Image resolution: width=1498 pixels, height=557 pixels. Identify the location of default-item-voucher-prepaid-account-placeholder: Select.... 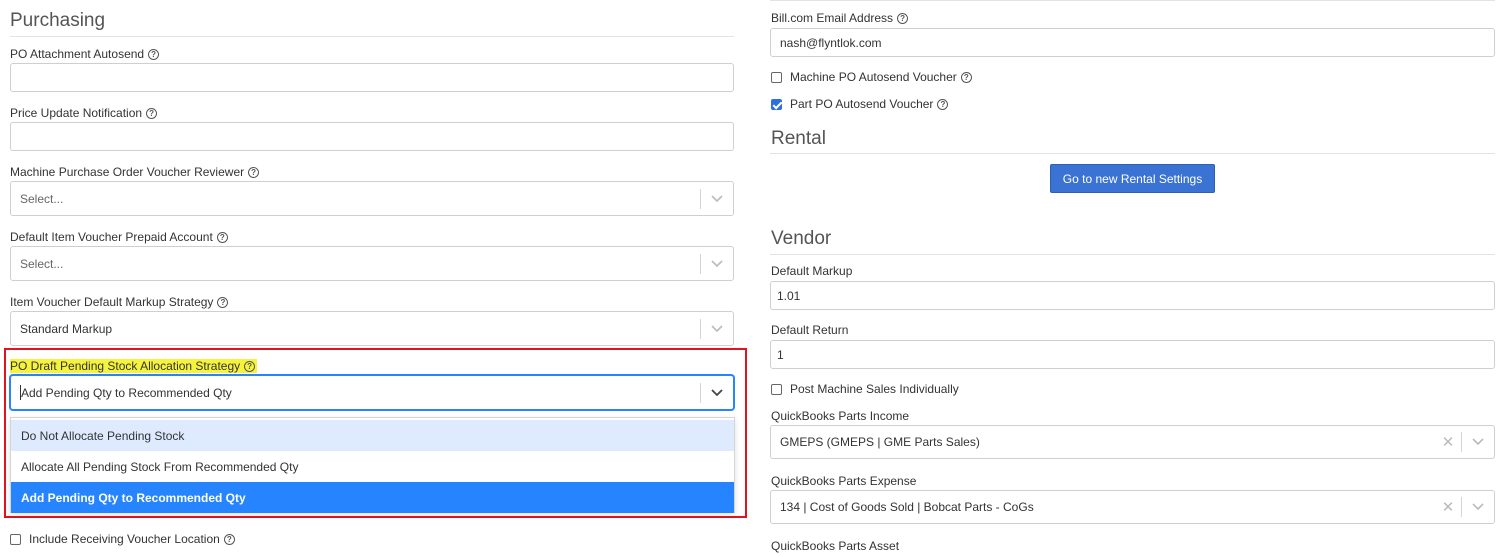
(42, 263).